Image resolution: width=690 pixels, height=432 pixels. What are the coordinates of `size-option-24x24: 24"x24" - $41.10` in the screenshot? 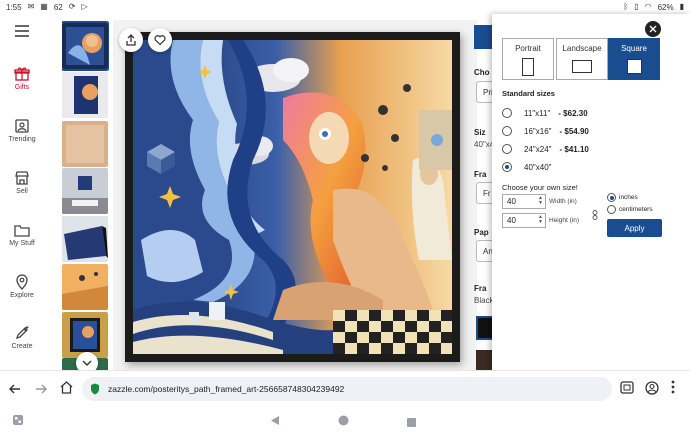 It's located at (545, 149).